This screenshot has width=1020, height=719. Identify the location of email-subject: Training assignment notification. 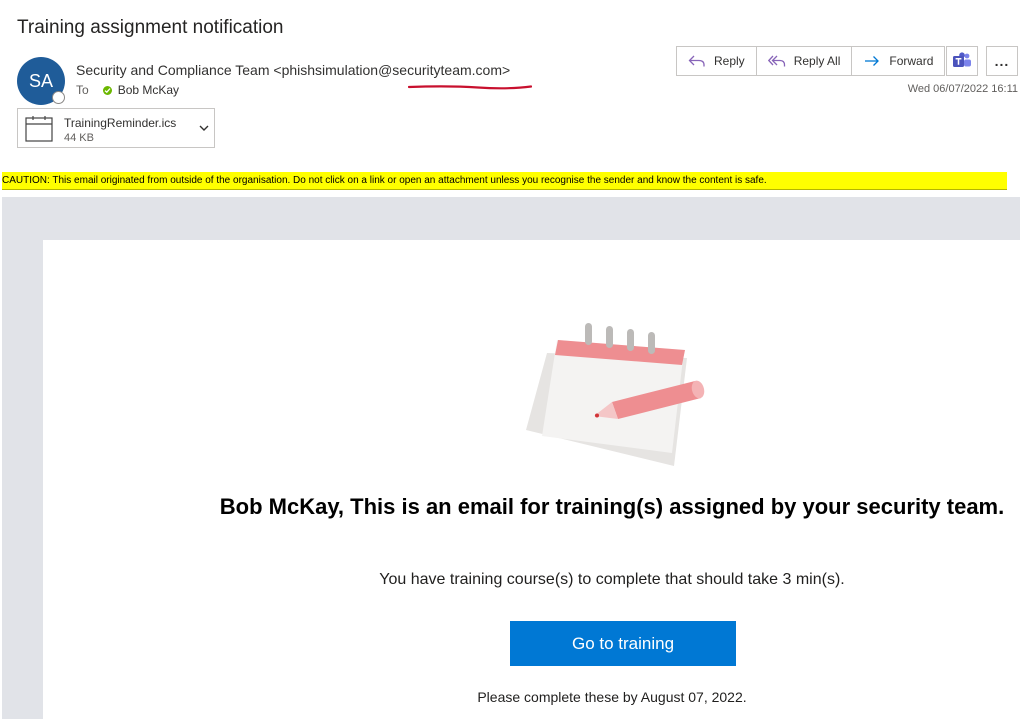
(150, 27).